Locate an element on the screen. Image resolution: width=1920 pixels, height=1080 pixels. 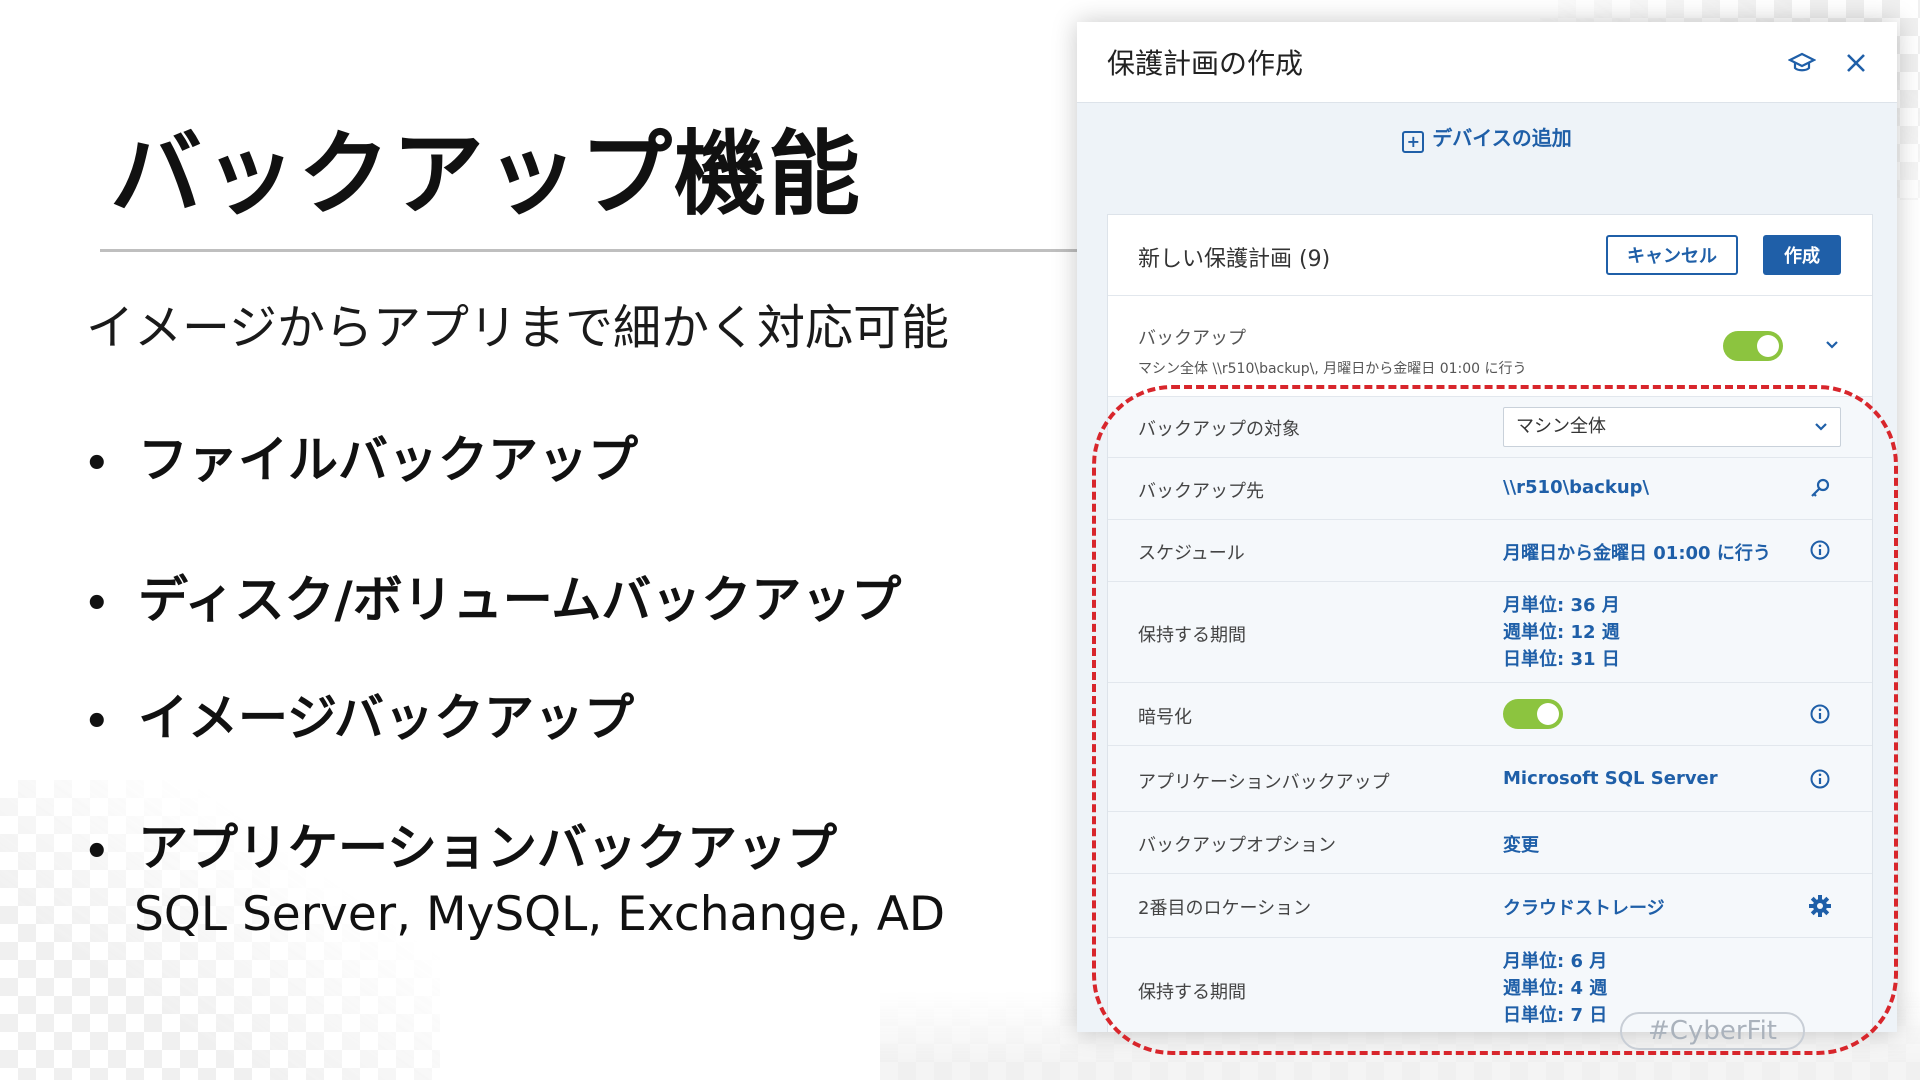
select-value: マシン全体 is located at coordinates (1561, 426).